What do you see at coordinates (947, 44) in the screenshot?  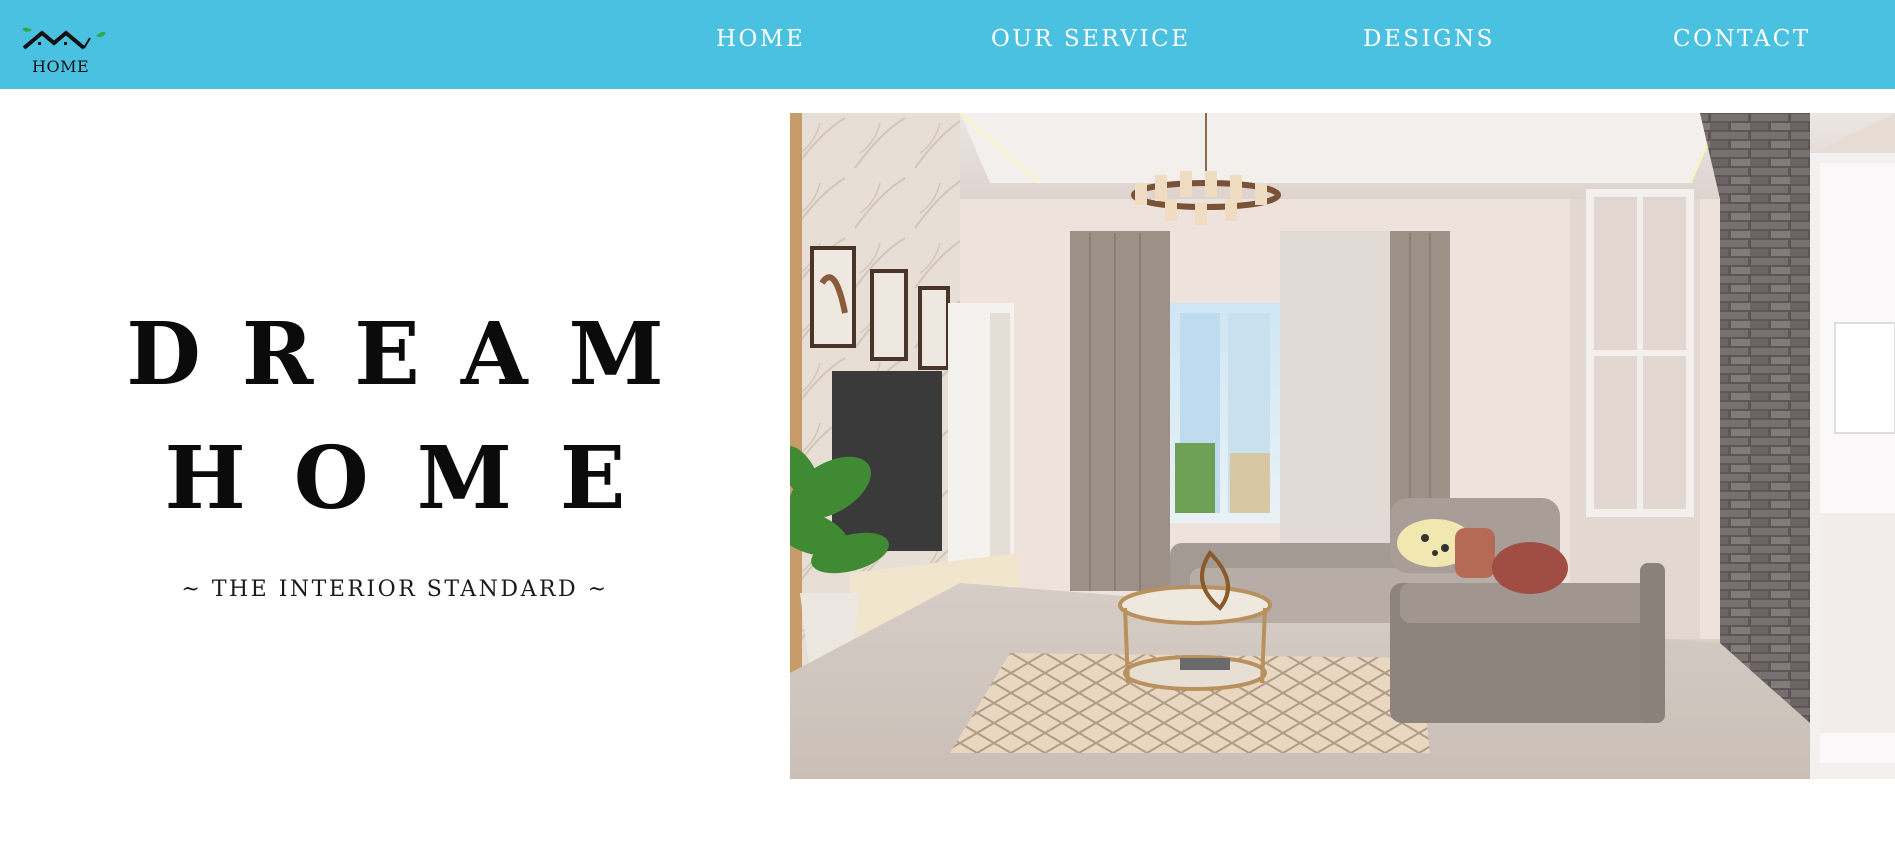 I see `top-navbar: HOME HOME OUR SERVICE DESIGNS CONTACT` at bounding box center [947, 44].